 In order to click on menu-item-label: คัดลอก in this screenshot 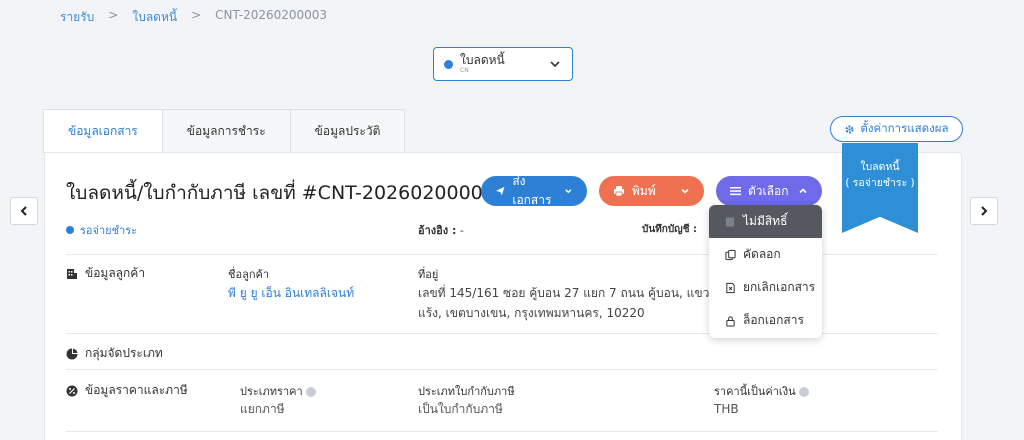, I will do `click(762, 254)`.